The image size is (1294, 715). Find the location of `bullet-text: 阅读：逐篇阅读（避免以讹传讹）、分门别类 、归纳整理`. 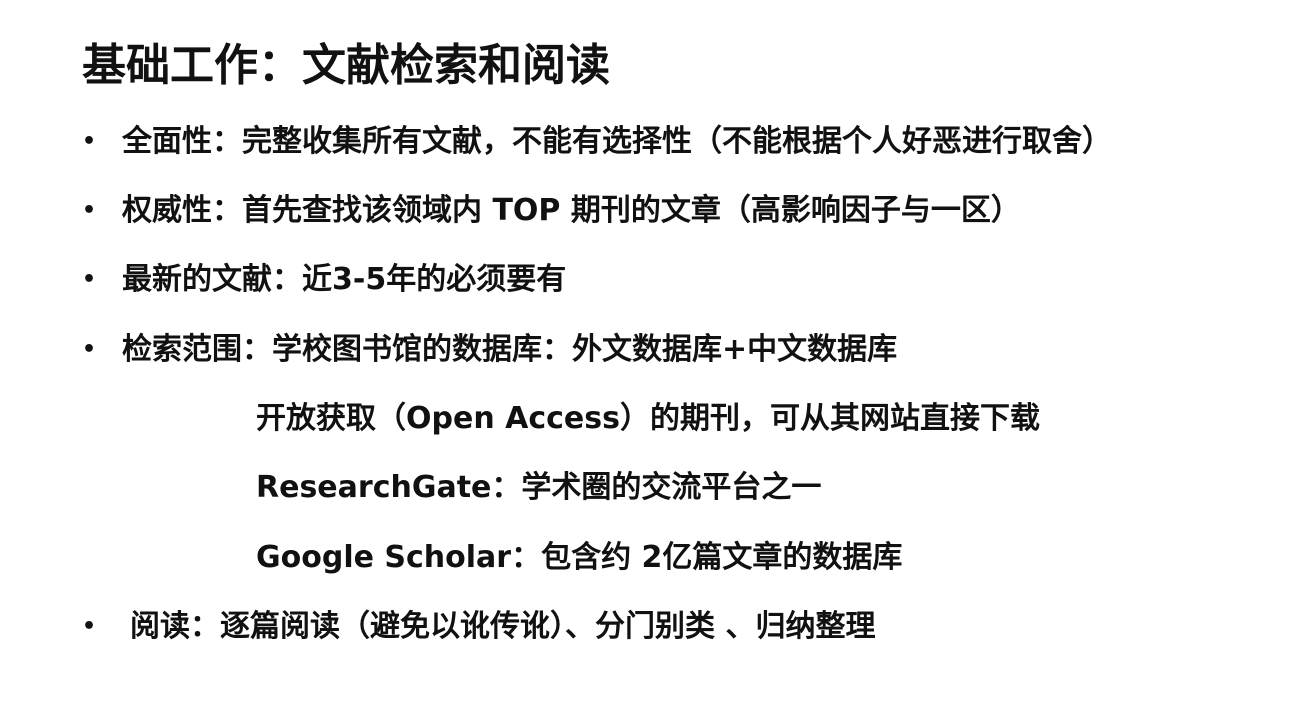

bullet-text: 阅读：逐篇阅读（避免以讹传讹）、分门别类 、归纳整理 is located at coordinates (503, 626).